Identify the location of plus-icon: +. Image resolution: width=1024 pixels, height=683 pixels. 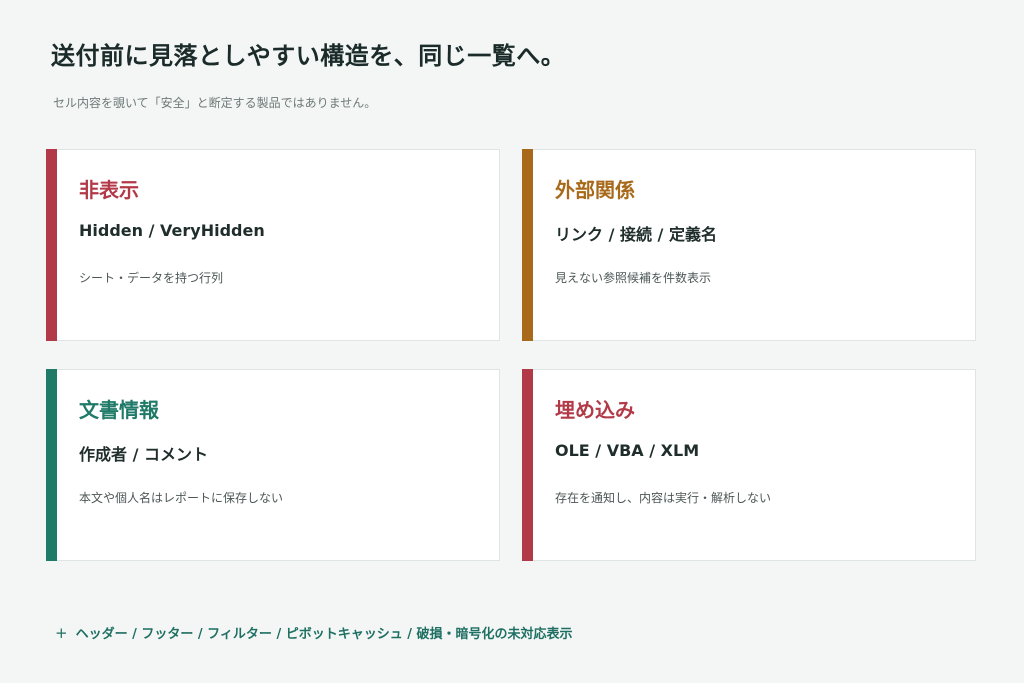
(61, 633).